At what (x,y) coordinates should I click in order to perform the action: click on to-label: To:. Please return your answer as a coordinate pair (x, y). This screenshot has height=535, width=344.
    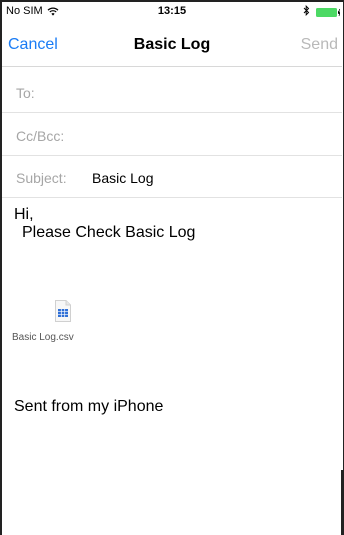
    Looking at the image, I should click on (25, 93).